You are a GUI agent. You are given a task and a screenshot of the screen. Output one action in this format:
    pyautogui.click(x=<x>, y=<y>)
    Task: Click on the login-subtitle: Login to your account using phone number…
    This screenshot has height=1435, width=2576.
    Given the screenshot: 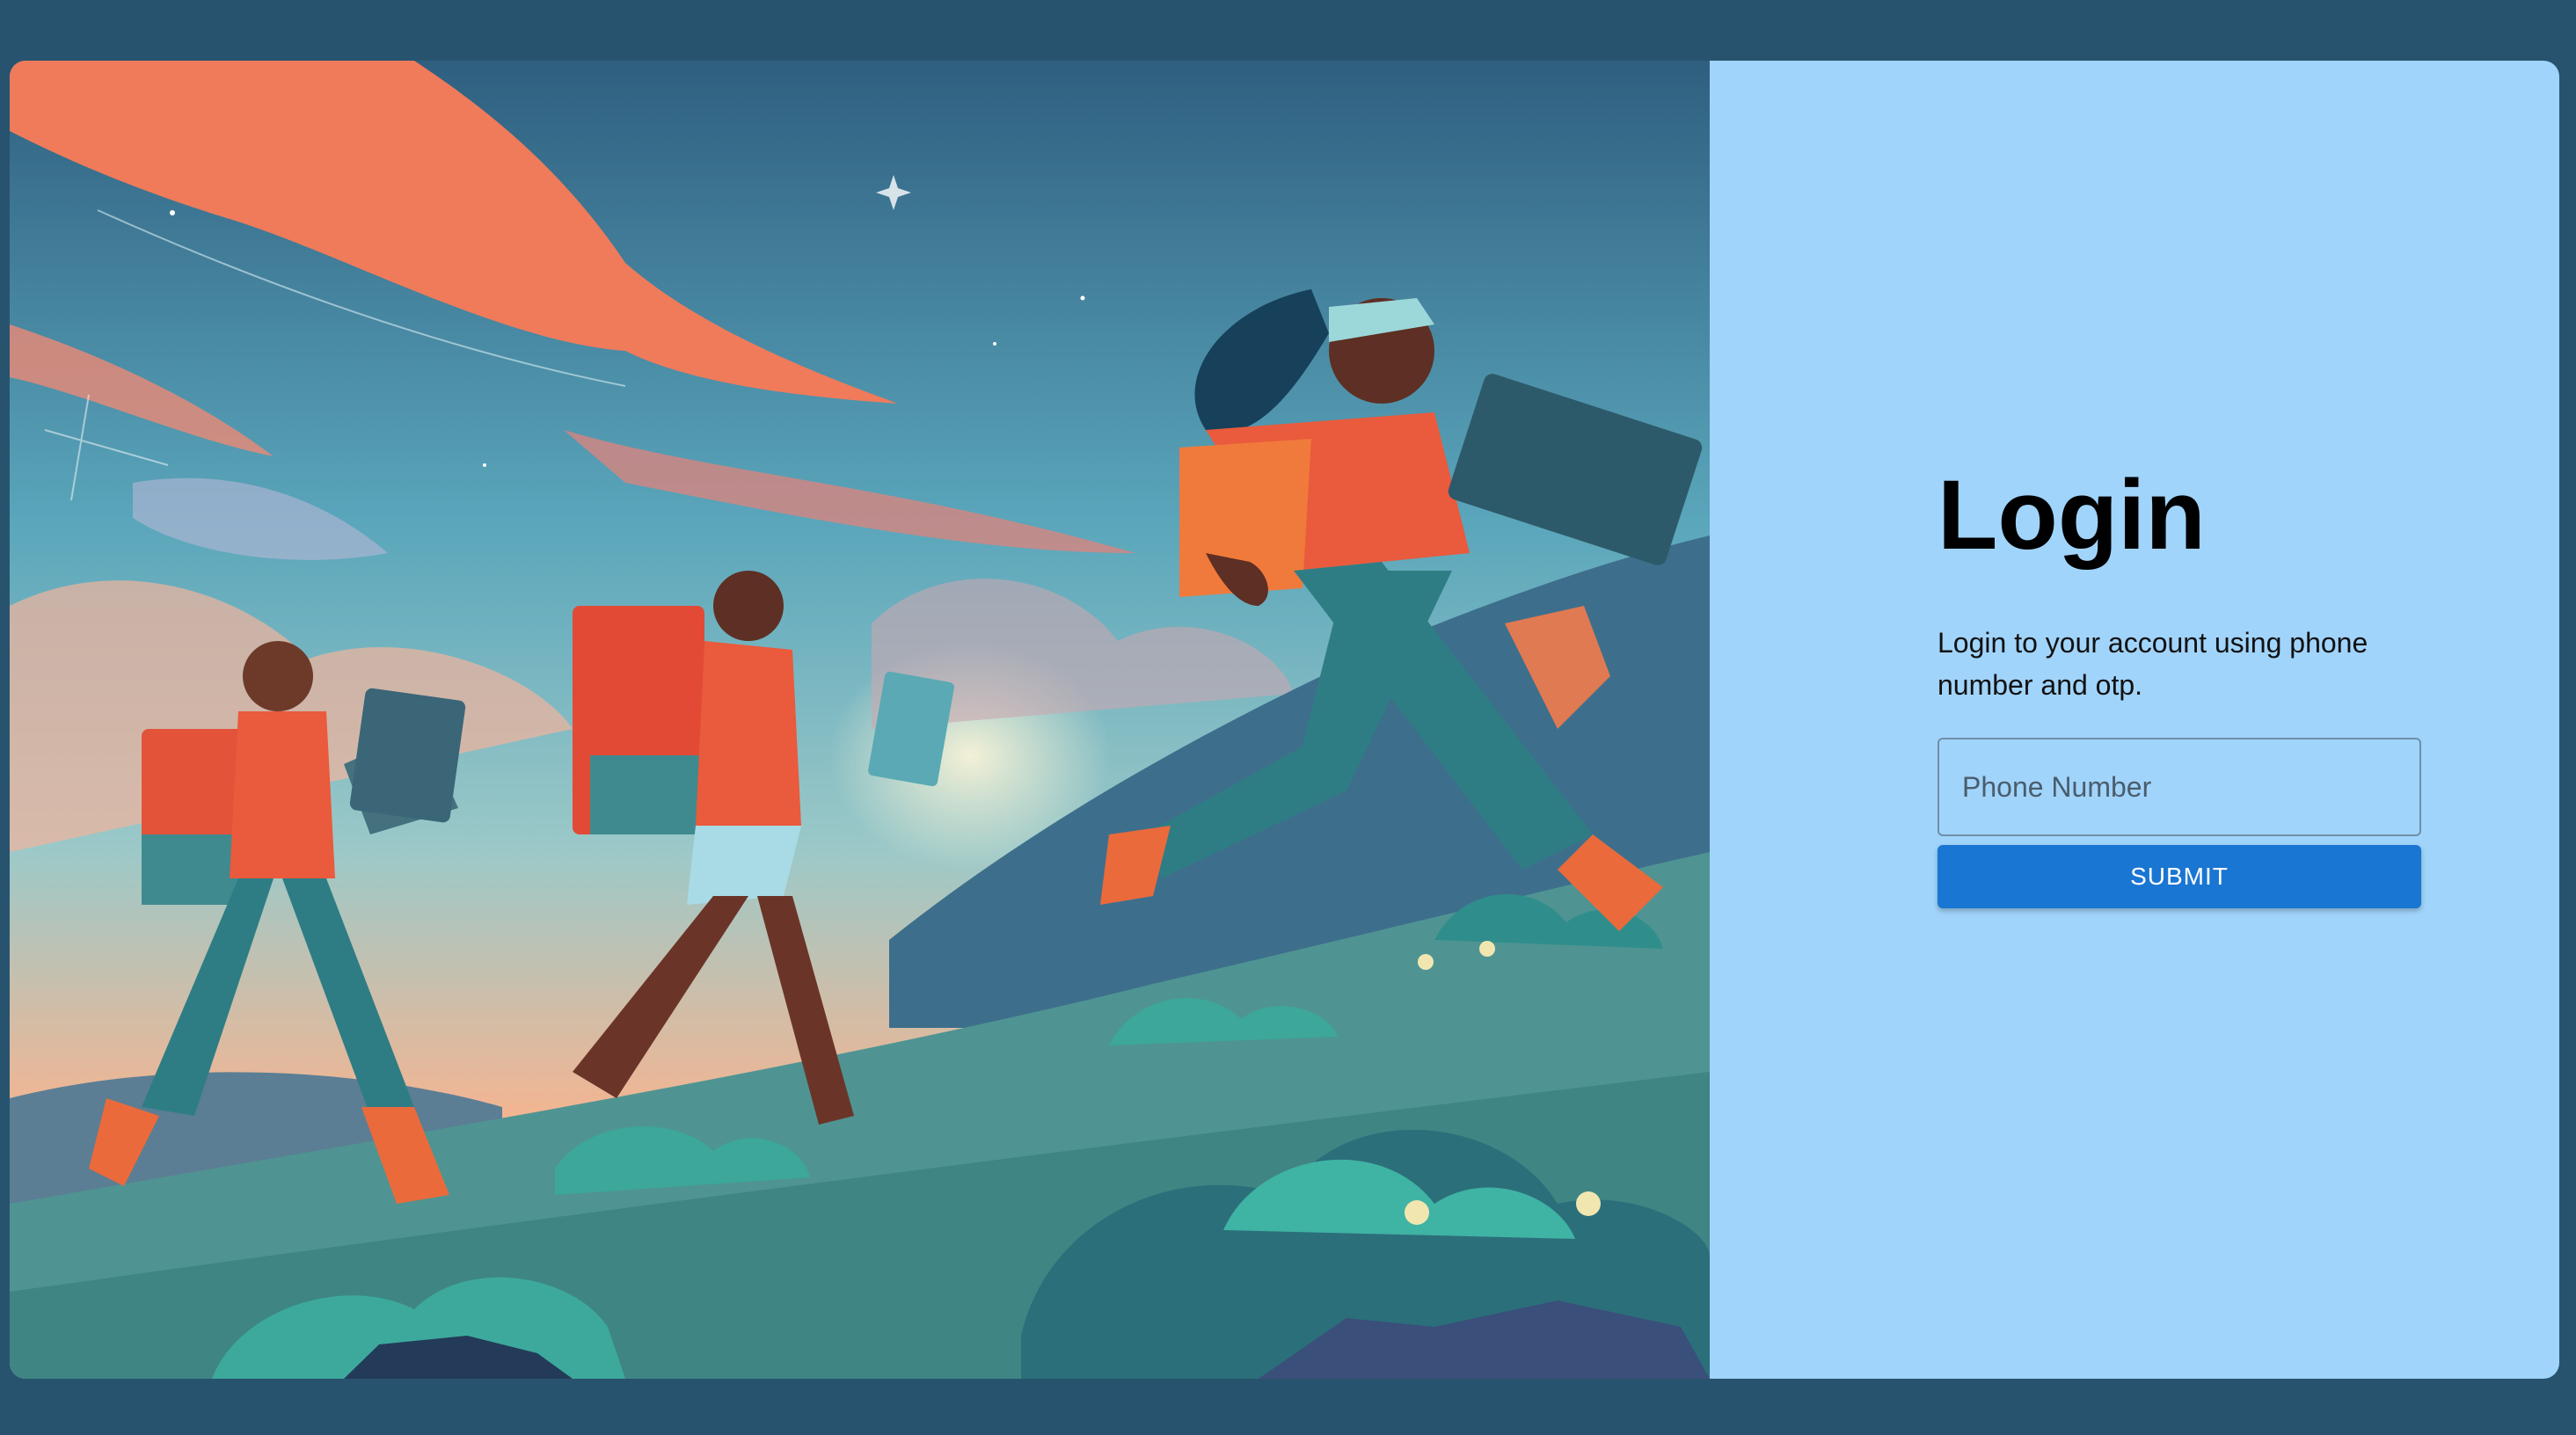 What is the action you would take?
    pyautogui.click(x=2152, y=664)
    